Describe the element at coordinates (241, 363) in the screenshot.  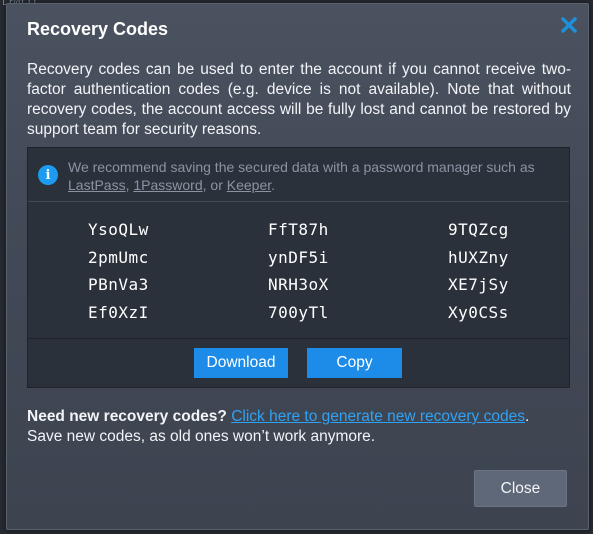
I see `download-button: Download` at that location.